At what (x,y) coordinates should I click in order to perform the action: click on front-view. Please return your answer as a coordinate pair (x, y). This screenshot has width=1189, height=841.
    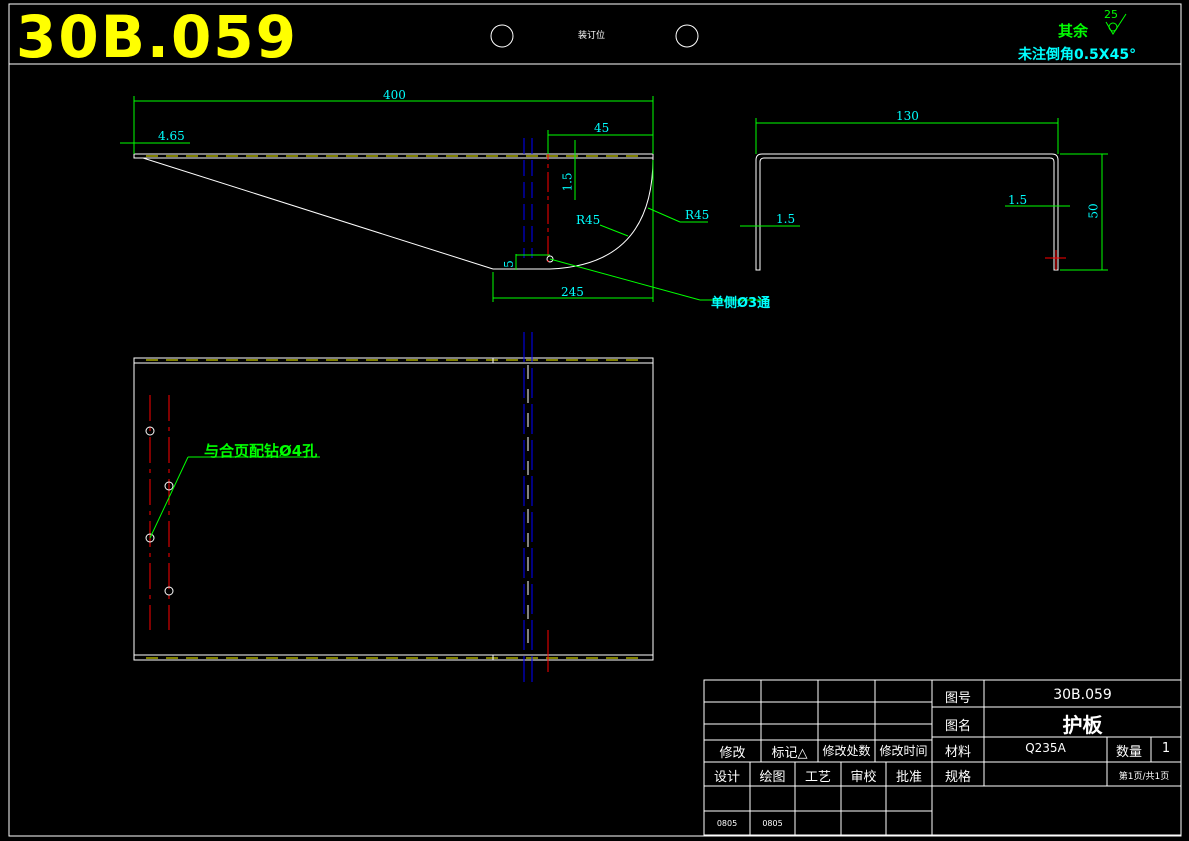
    Looking at the image, I should click on (445, 199).